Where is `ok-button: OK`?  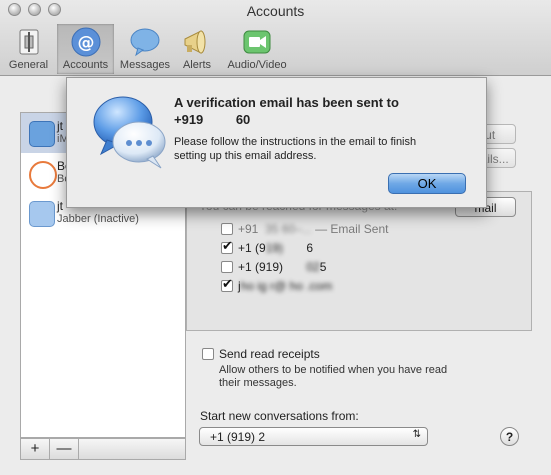 ok-button: OK is located at coordinates (427, 183).